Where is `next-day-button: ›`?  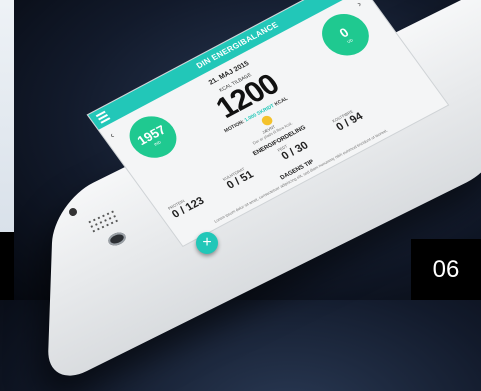 next-day-button: › is located at coordinates (359, 4).